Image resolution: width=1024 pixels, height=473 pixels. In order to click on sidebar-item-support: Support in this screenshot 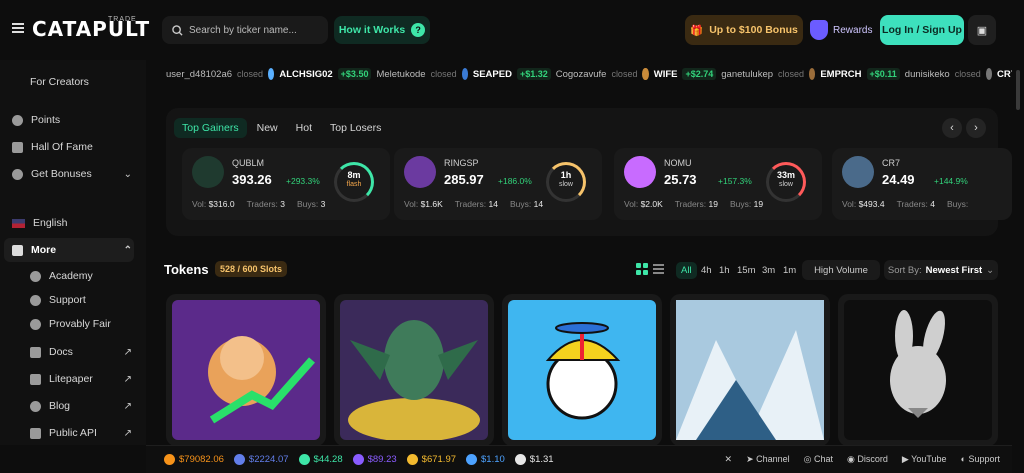, I will do `click(58, 300)`.